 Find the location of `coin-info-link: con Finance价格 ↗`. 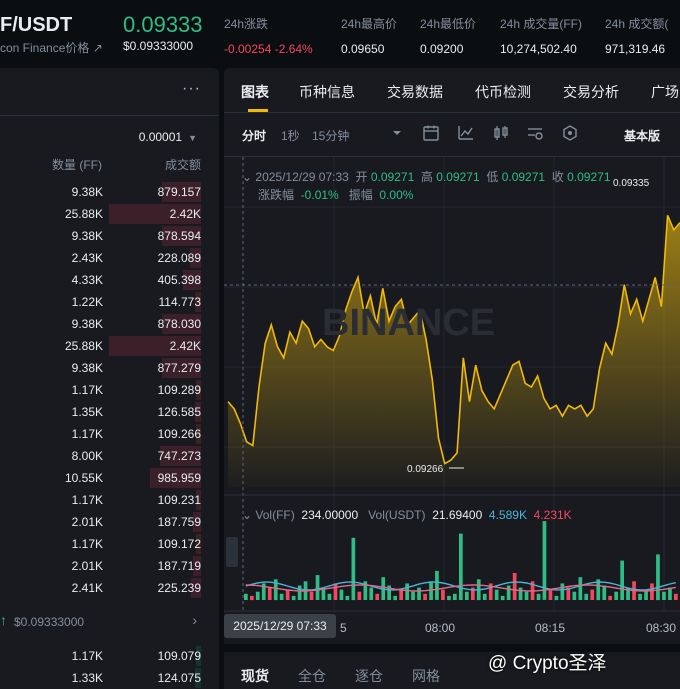

coin-info-link: con Finance价格 ↗ is located at coordinates (51, 47).